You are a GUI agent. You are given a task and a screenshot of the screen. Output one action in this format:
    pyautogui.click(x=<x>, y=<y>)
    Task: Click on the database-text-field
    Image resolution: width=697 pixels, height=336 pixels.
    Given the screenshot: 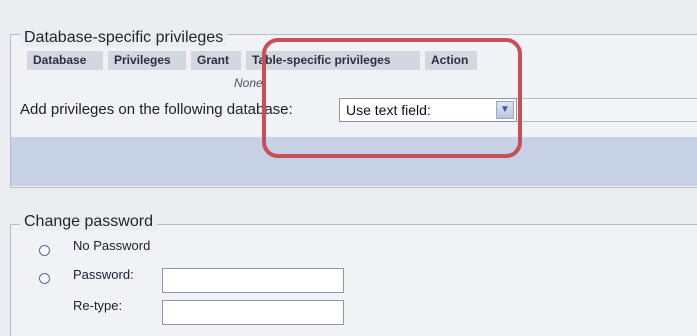 What is the action you would take?
    pyautogui.click(x=607, y=110)
    